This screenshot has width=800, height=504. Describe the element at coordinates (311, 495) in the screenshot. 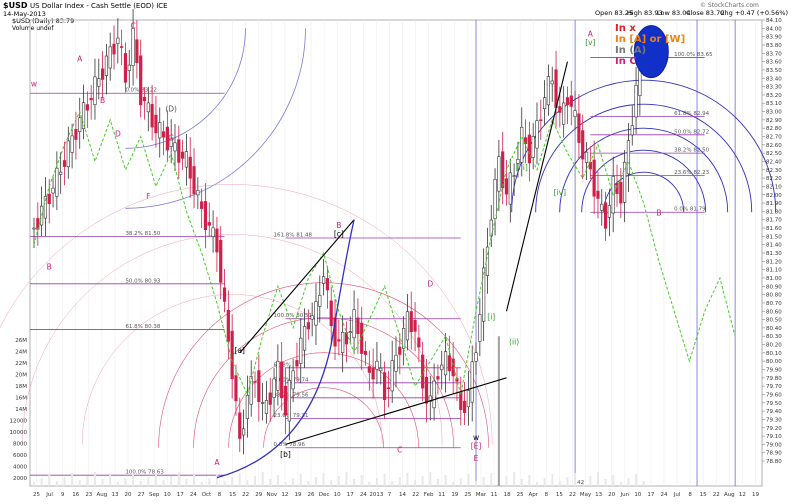

I see `x-tick-label: 26` at that location.